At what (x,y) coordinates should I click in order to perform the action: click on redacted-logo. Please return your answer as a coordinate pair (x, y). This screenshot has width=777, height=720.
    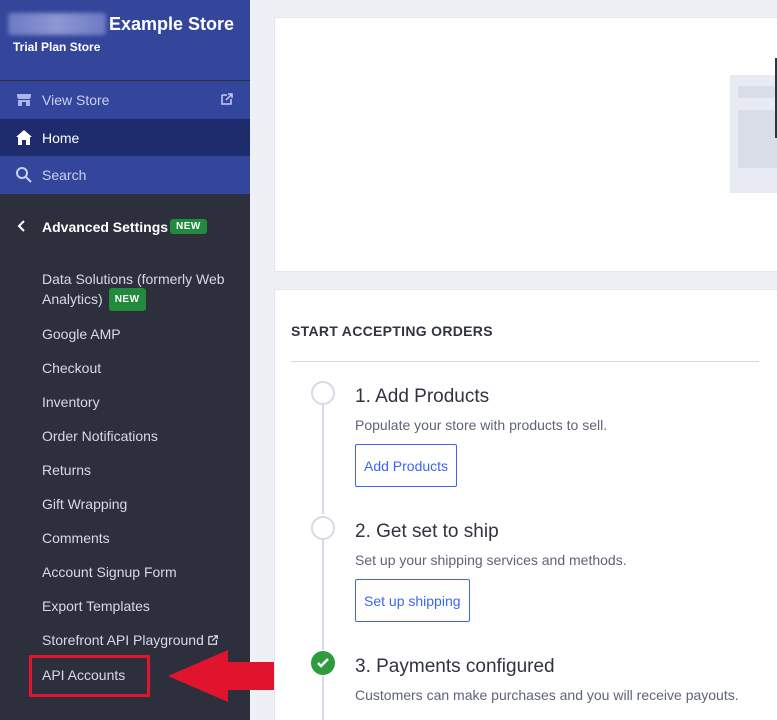
    Looking at the image, I should click on (57, 24).